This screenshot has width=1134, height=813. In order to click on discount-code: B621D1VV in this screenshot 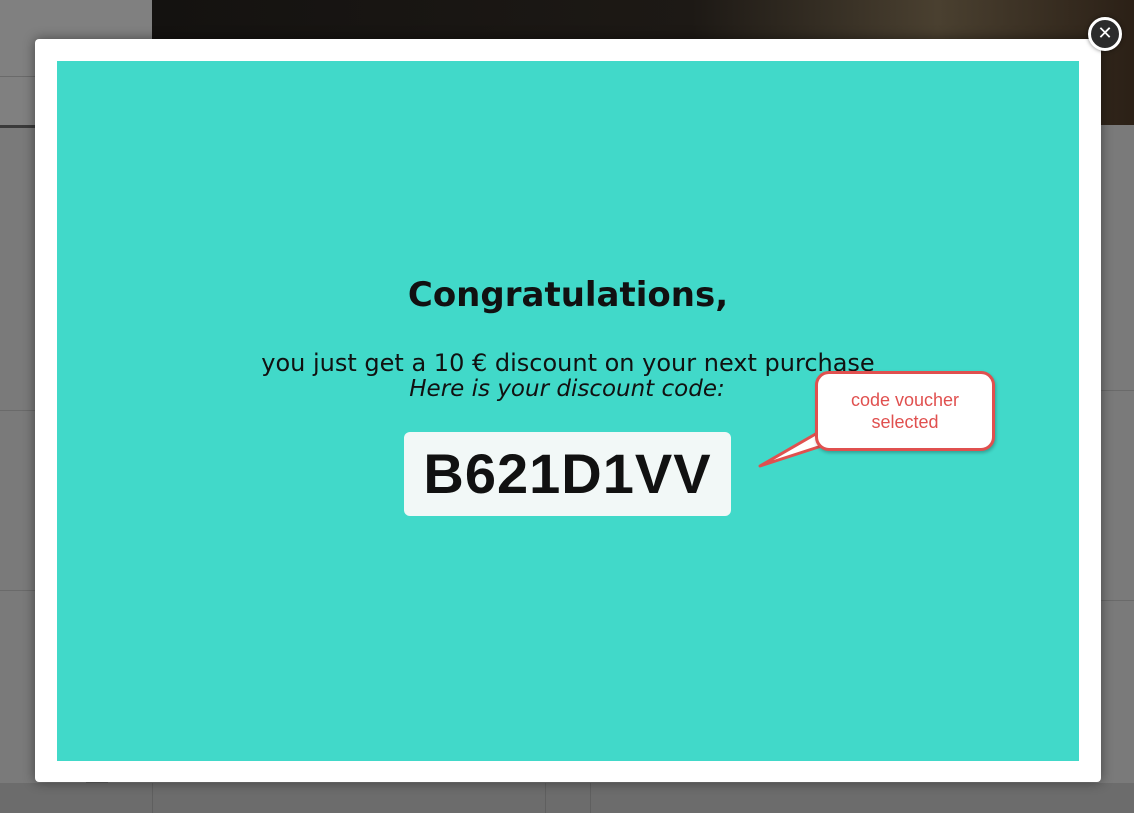, I will do `click(567, 474)`.